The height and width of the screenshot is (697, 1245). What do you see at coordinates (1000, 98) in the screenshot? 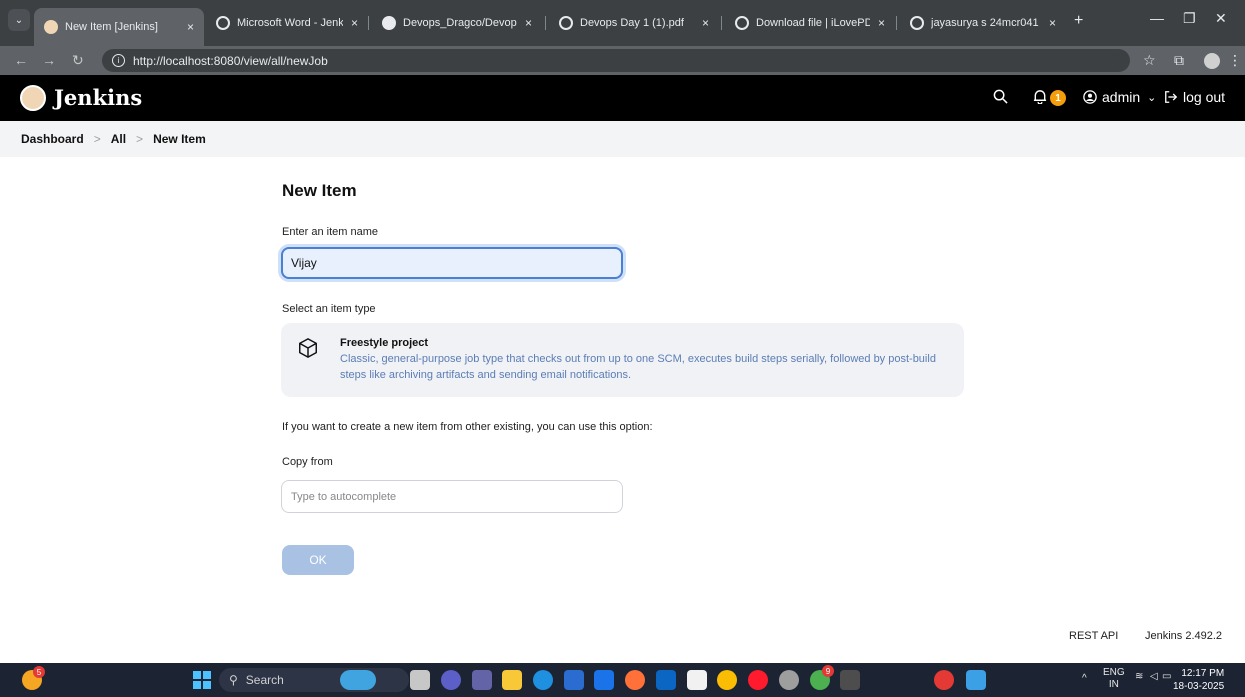
I see `search-icon` at bounding box center [1000, 98].